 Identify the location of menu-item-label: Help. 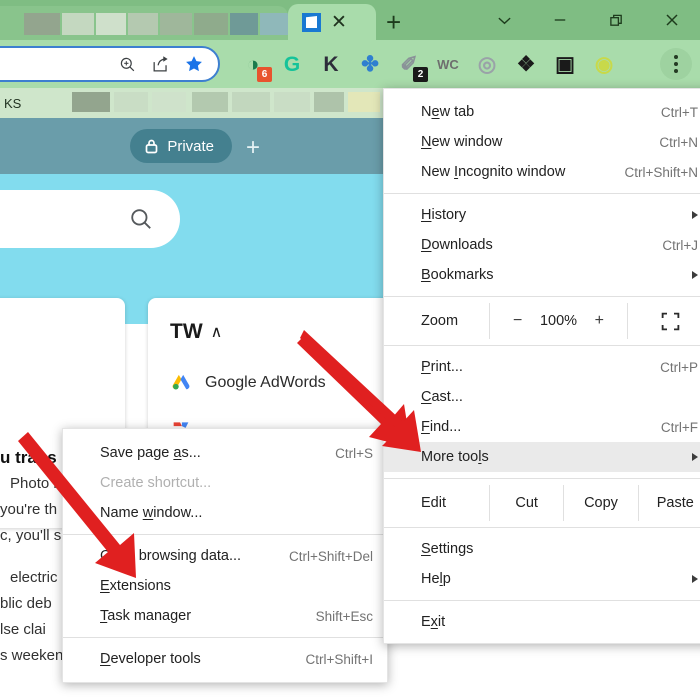
(436, 579).